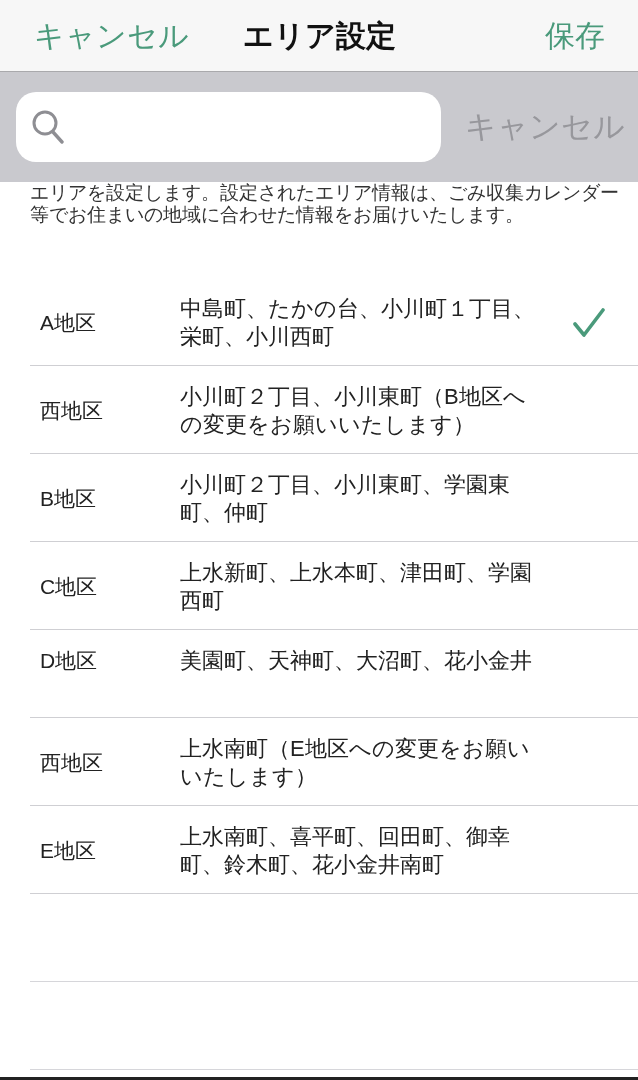 This screenshot has height=1080, width=638. What do you see at coordinates (355, 763) in the screenshot?
I see `area-towns: 上水南町（E地区への変更をお願いいたします）` at bounding box center [355, 763].